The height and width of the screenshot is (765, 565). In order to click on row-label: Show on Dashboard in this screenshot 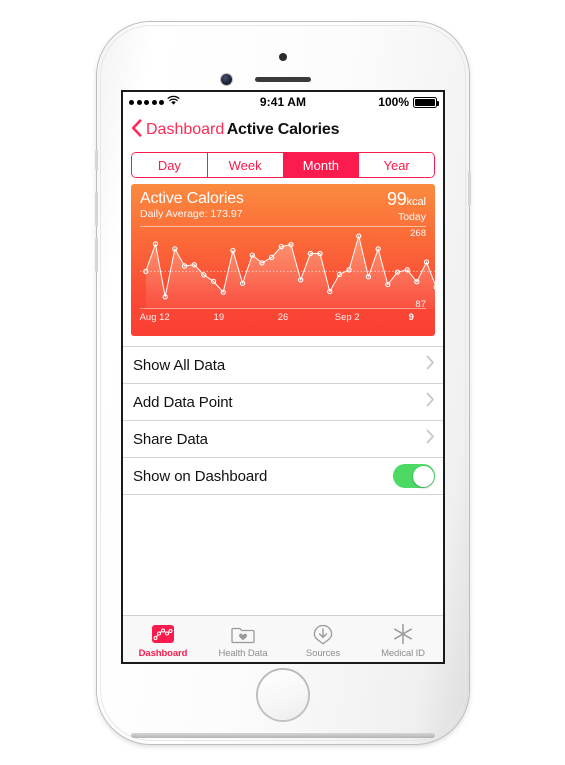, I will do `click(200, 476)`.